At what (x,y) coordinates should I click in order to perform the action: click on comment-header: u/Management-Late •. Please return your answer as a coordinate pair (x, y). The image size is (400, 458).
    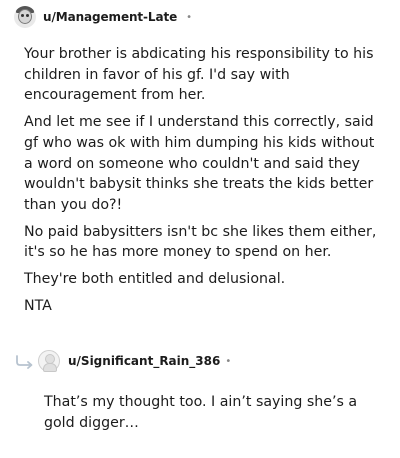
    Looking at the image, I should click on (103, 17).